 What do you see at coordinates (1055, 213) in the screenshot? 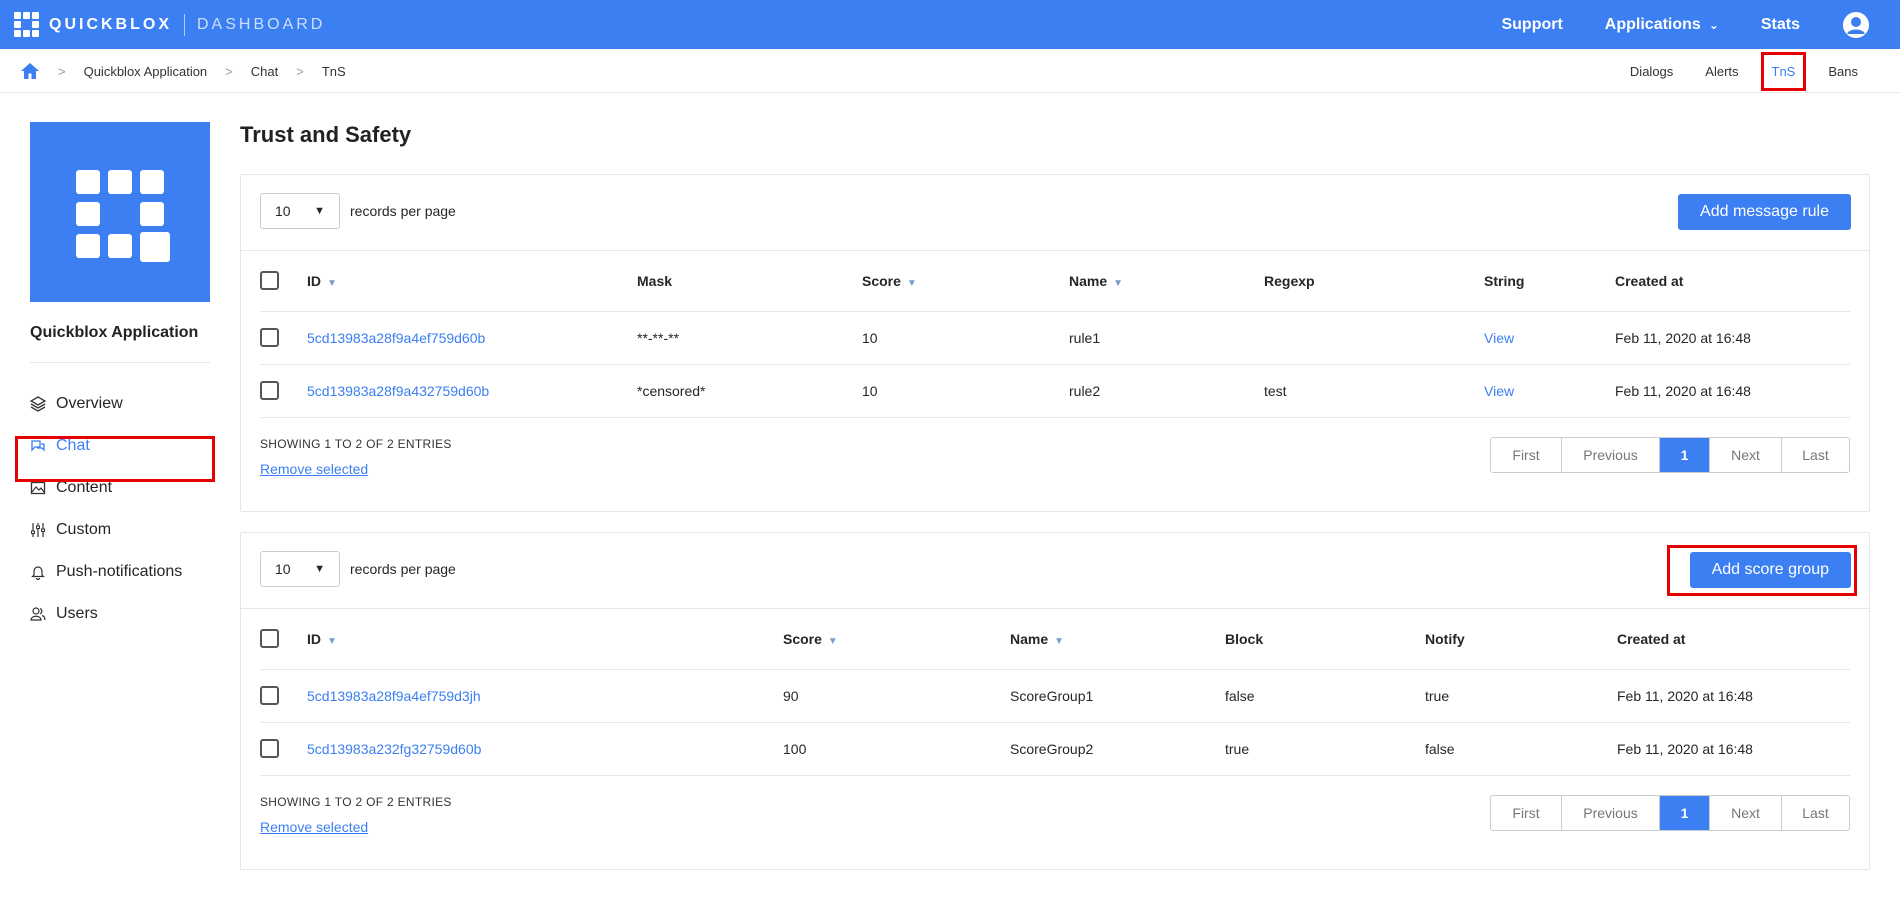
I see `card-header: 10 ▼ records per page Add message rule` at bounding box center [1055, 213].